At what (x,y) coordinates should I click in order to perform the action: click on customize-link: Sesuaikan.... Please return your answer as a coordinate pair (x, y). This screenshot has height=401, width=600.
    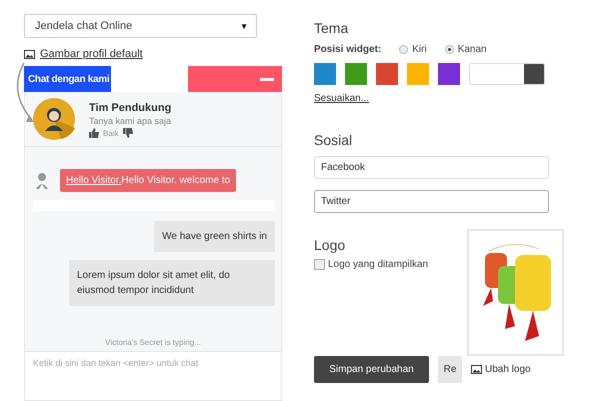
    Looking at the image, I should click on (439, 98).